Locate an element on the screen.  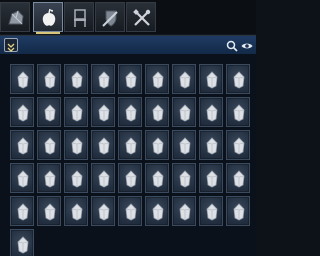
eye-icon is located at coordinates (247, 46).